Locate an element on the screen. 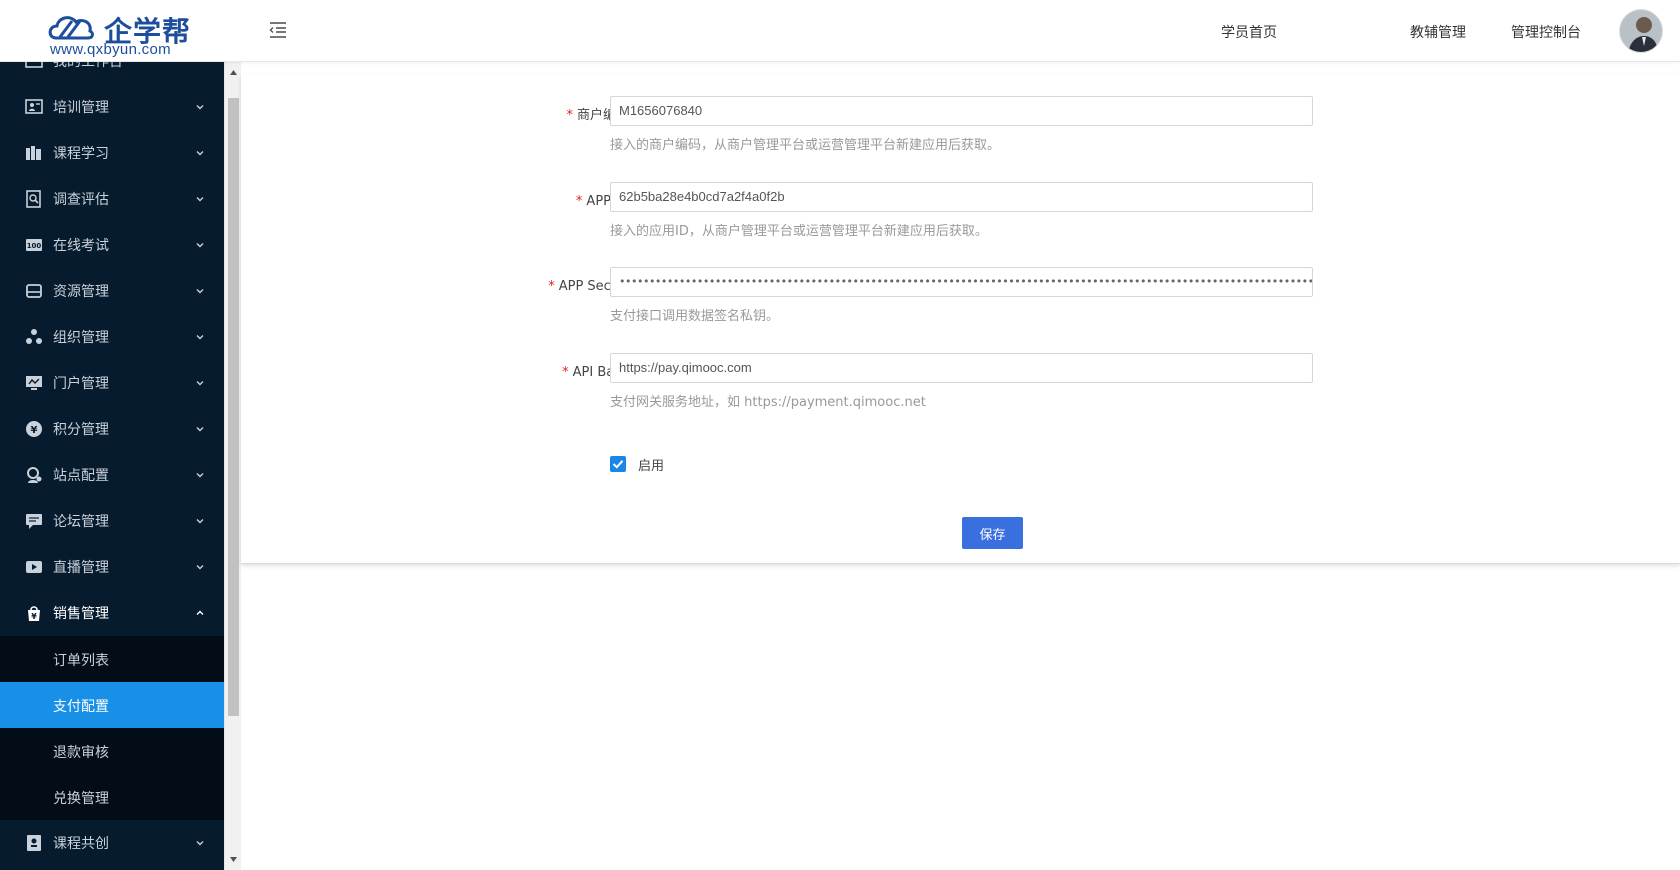  sidebar-subitem-label: 订单列表 is located at coordinates (81, 661).